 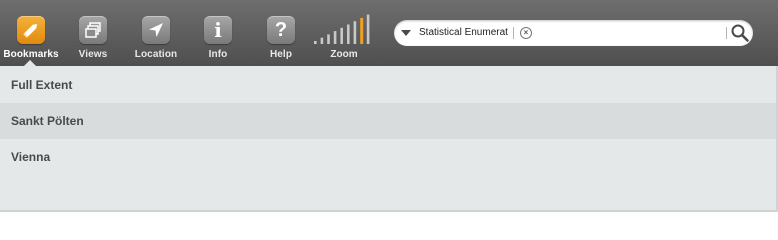 I want to click on info-icon: i, so click(x=218, y=30).